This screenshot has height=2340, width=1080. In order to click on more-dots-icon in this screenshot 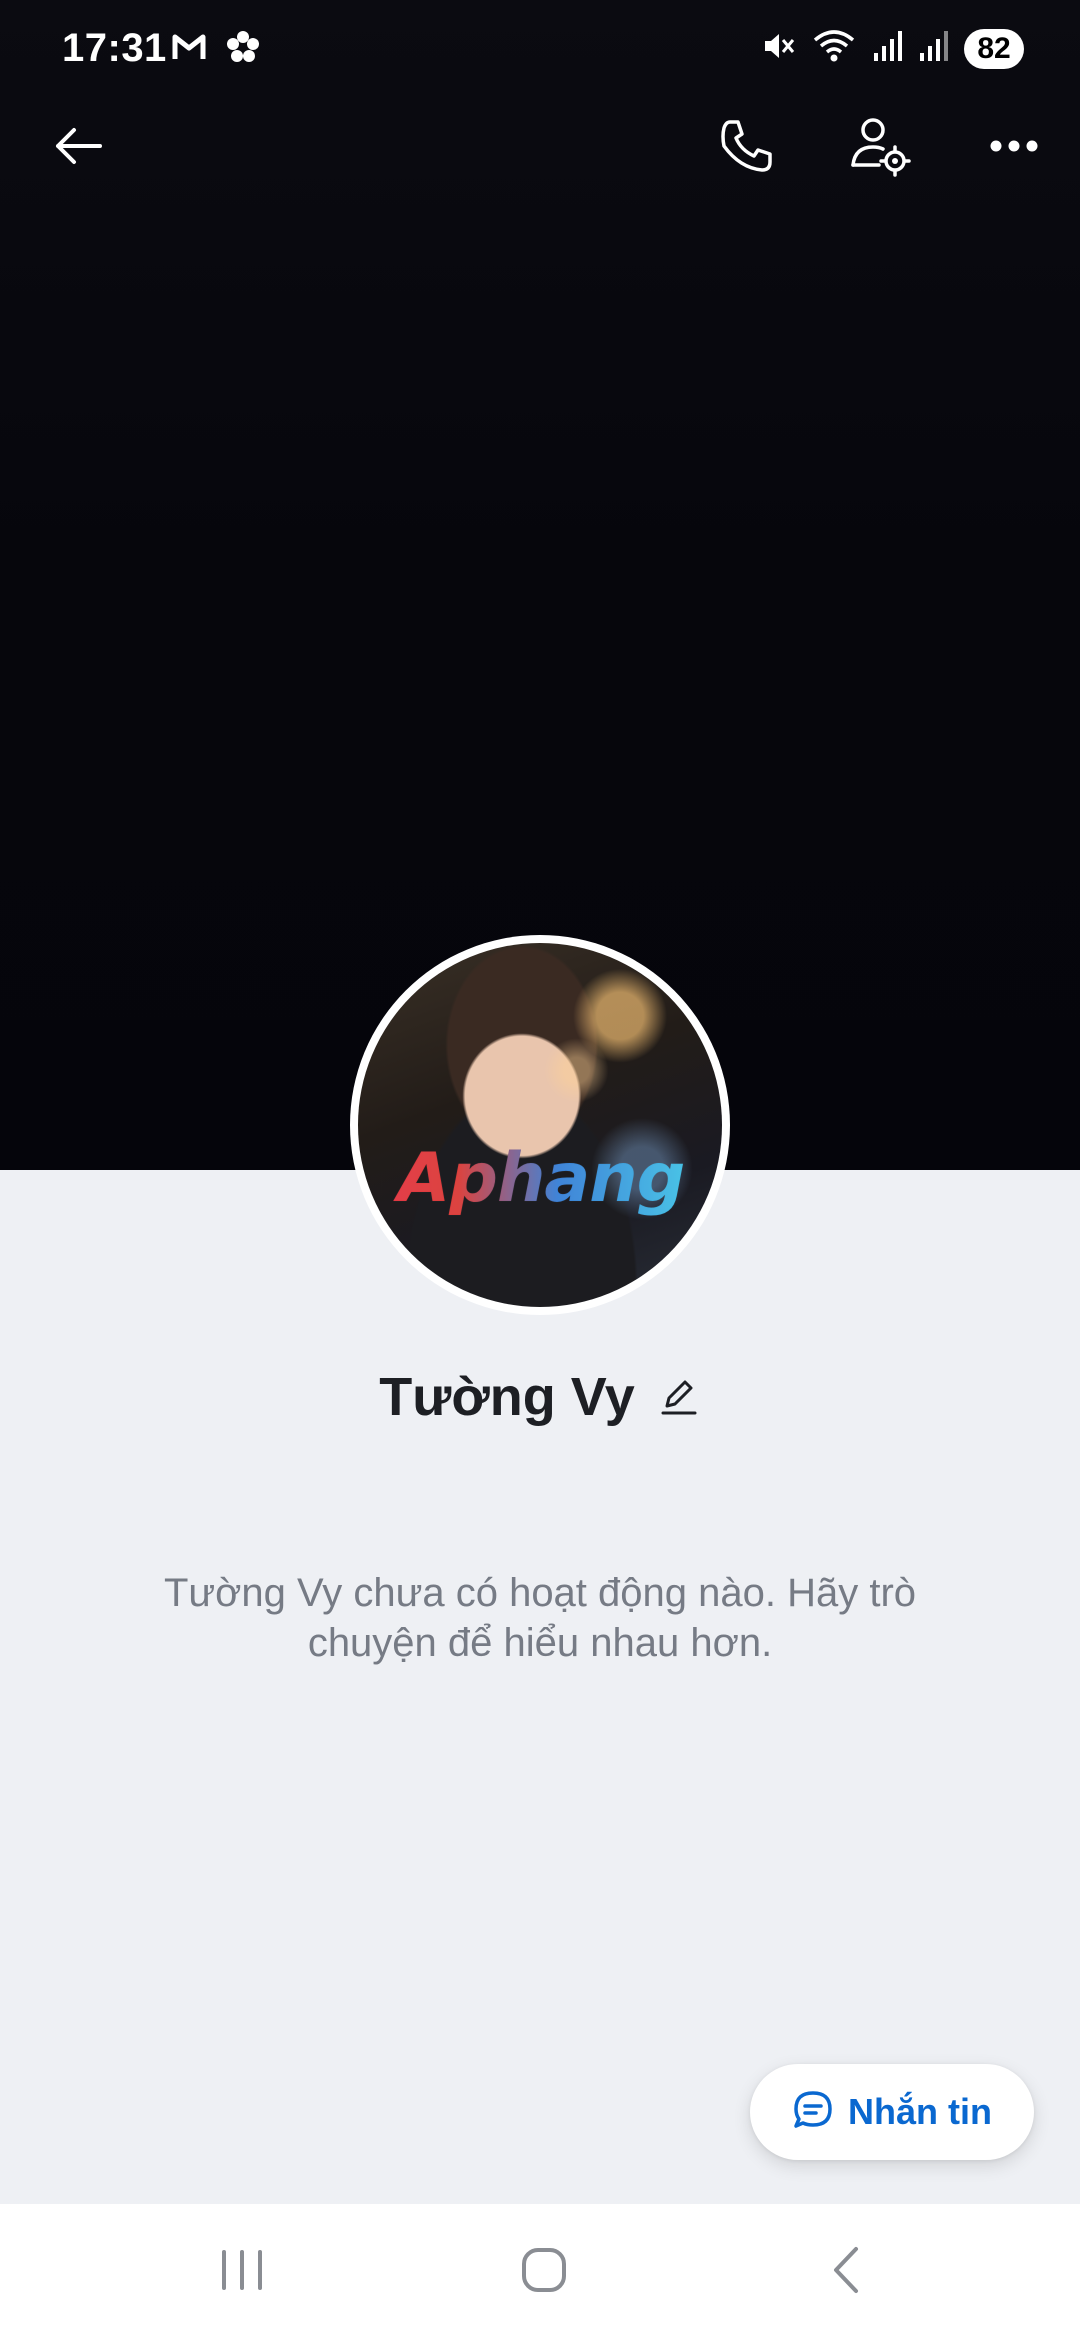, I will do `click(1014, 148)`.